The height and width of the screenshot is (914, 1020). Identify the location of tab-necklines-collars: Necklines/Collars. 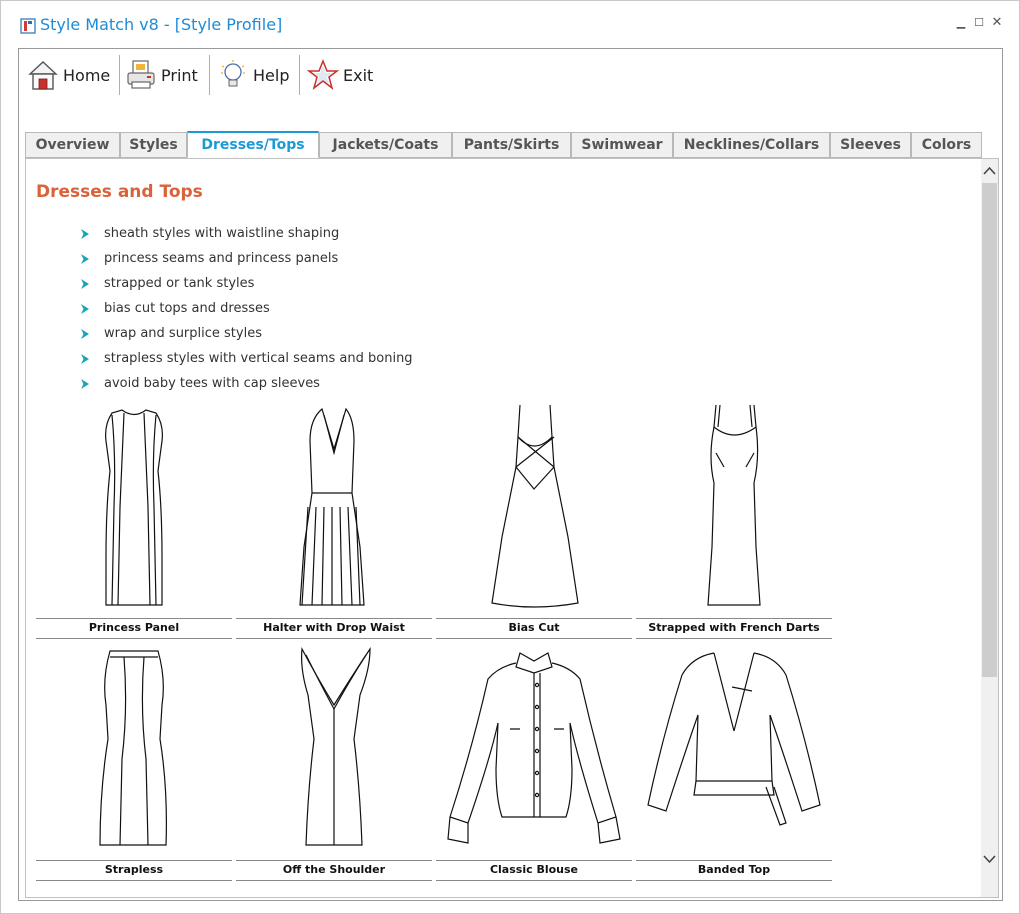
(751, 145).